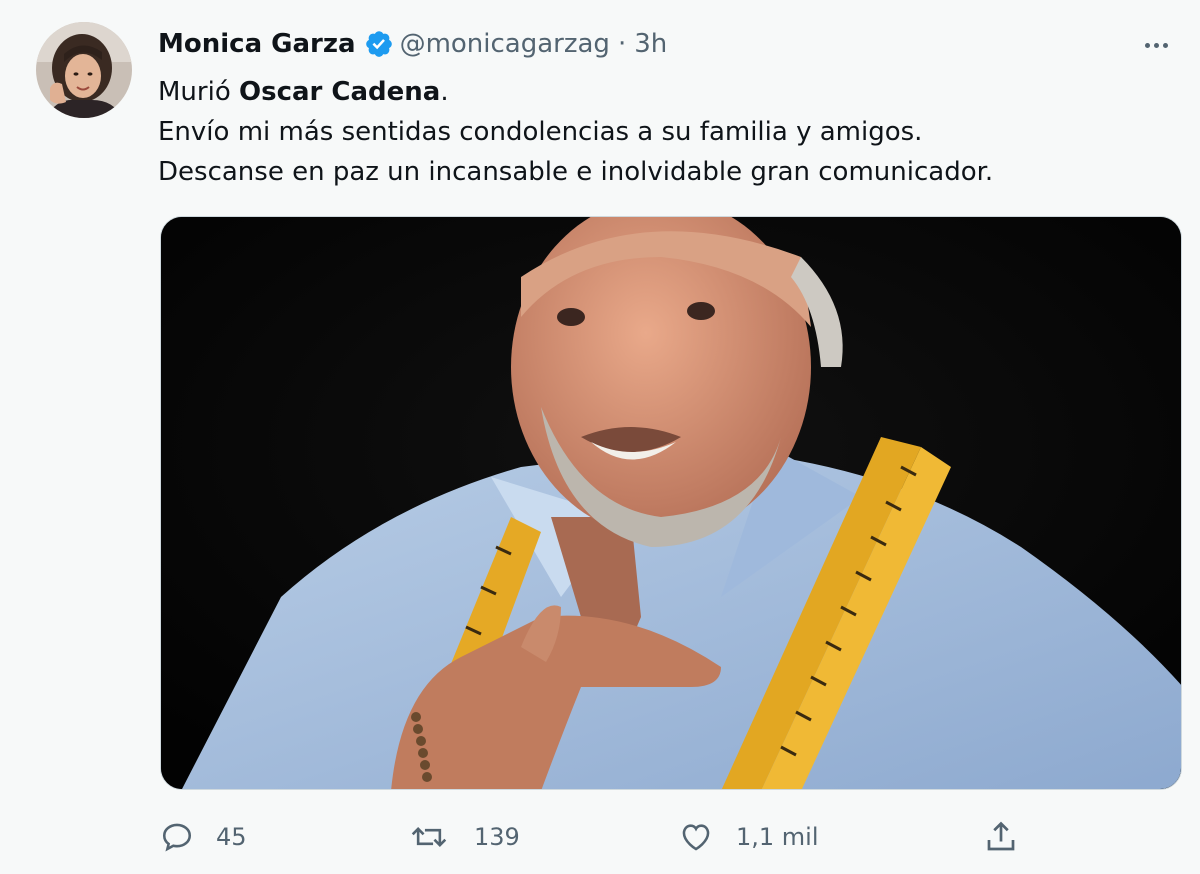 This screenshot has width=1200, height=874. Describe the element at coordinates (177, 837) in the screenshot. I see `reply-icon` at that location.